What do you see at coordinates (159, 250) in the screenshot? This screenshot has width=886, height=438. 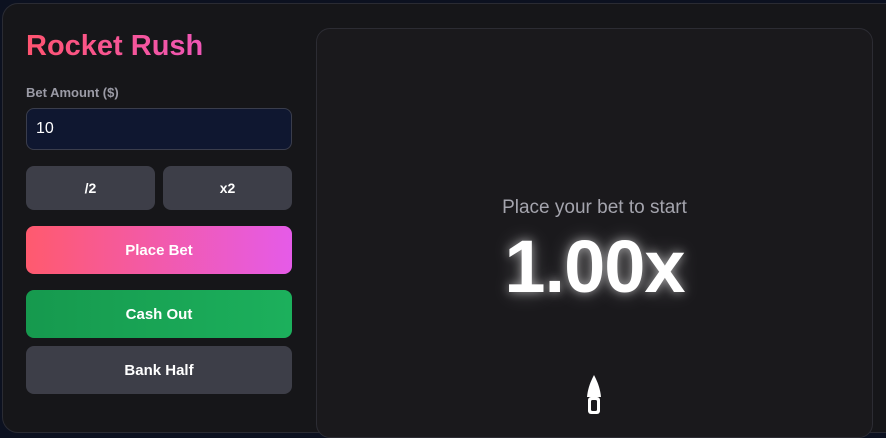 I see `place-bet-button: Place Bet` at bounding box center [159, 250].